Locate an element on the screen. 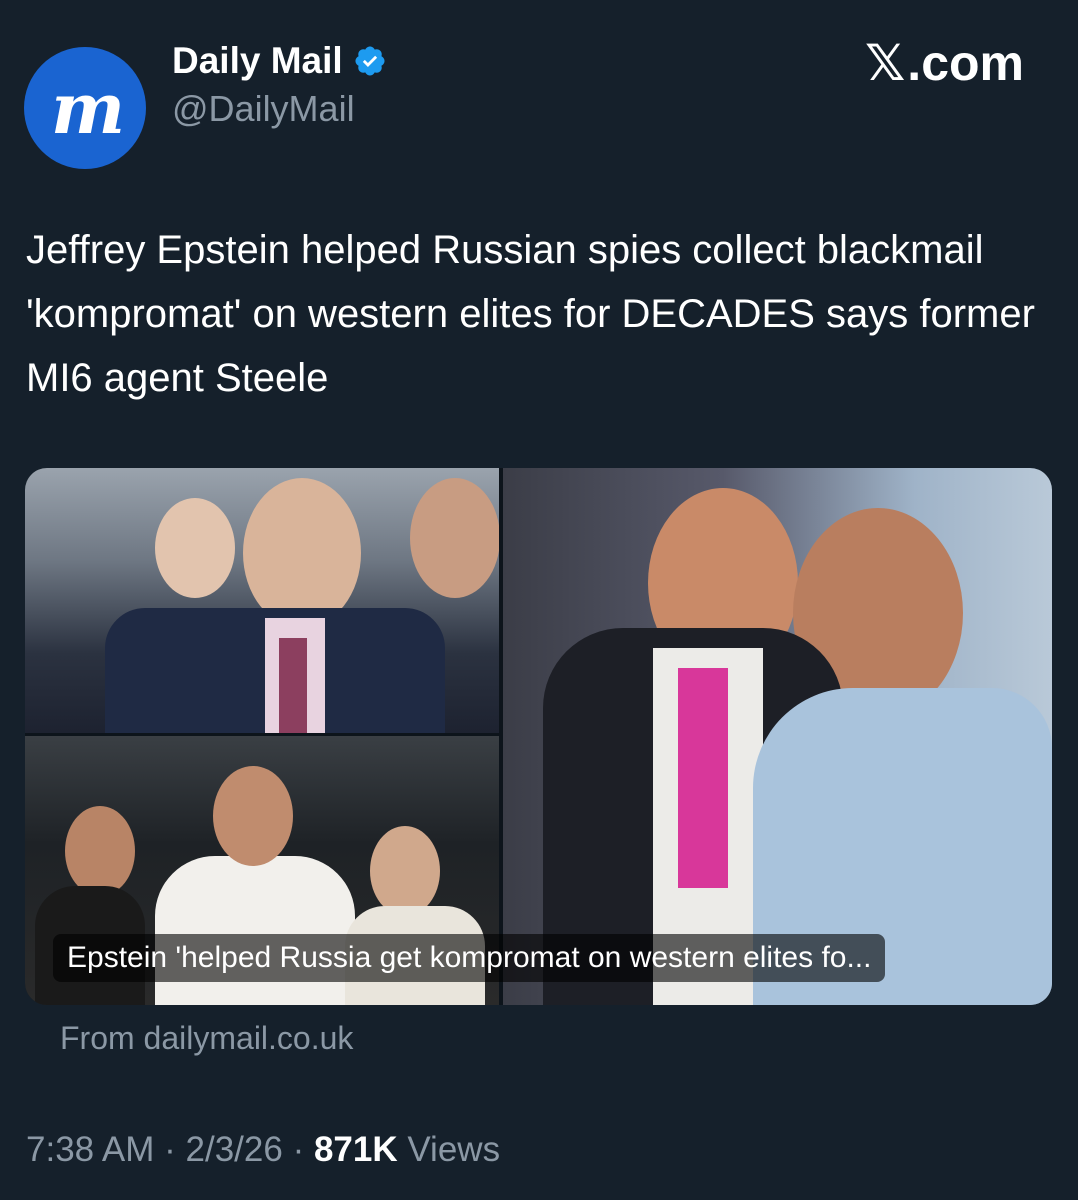  tweet-time: 7:38 AM is located at coordinates (90, 1149).